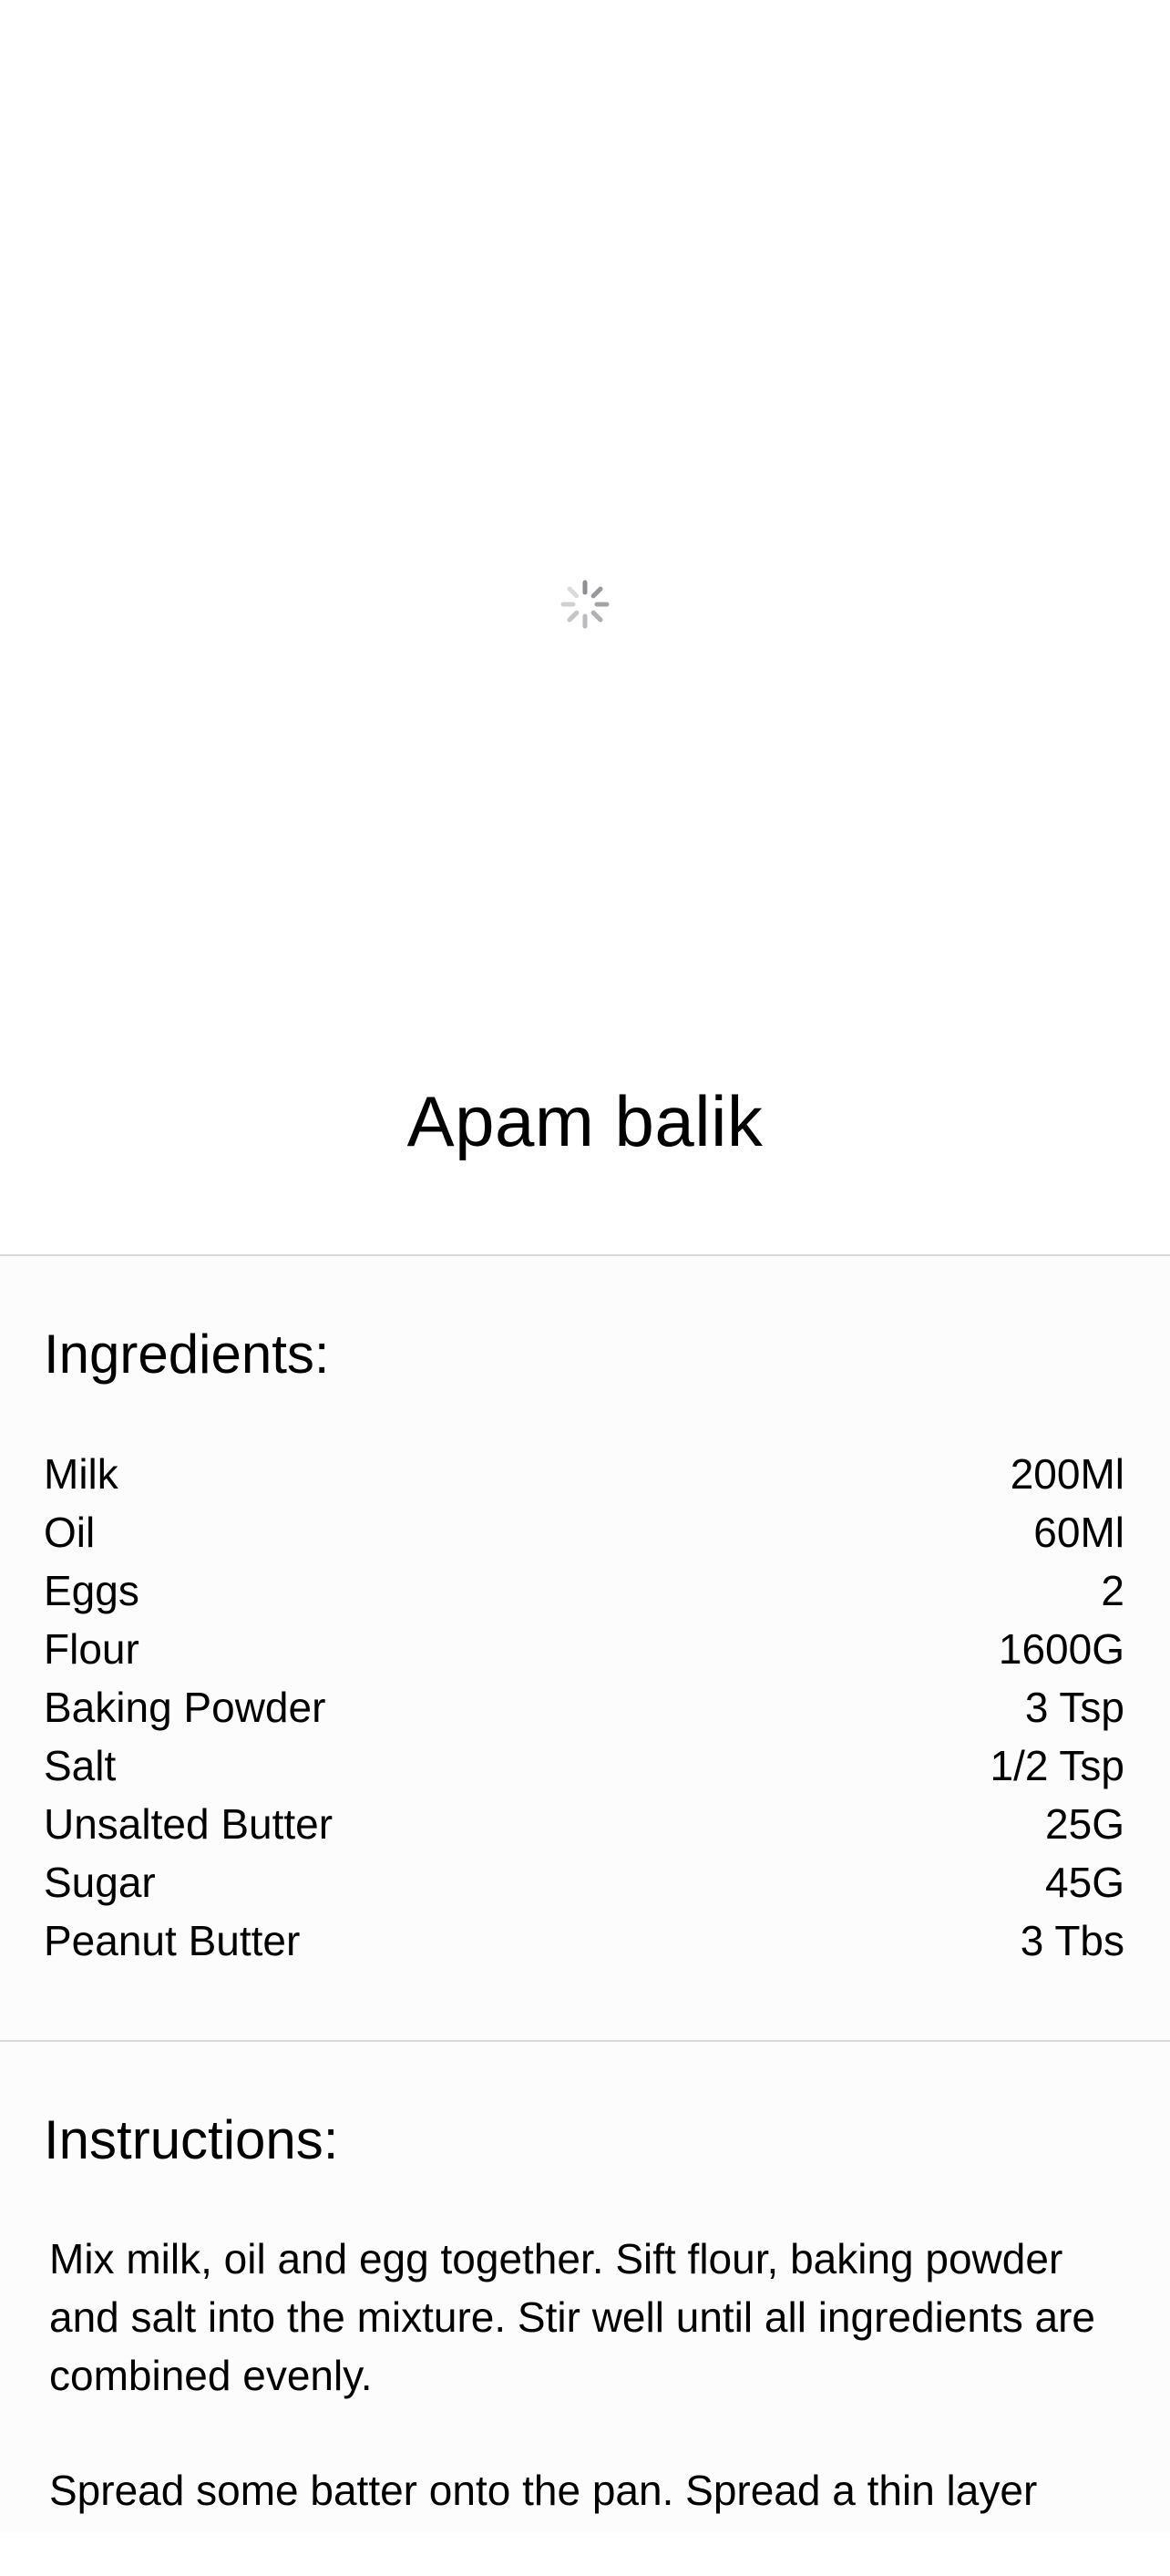 Image resolution: width=1170 pixels, height=2576 pixels. What do you see at coordinates (80, 1765) in the screenshot?
I see `ingredient-name: Salt` at bounding box center [80, 1765].